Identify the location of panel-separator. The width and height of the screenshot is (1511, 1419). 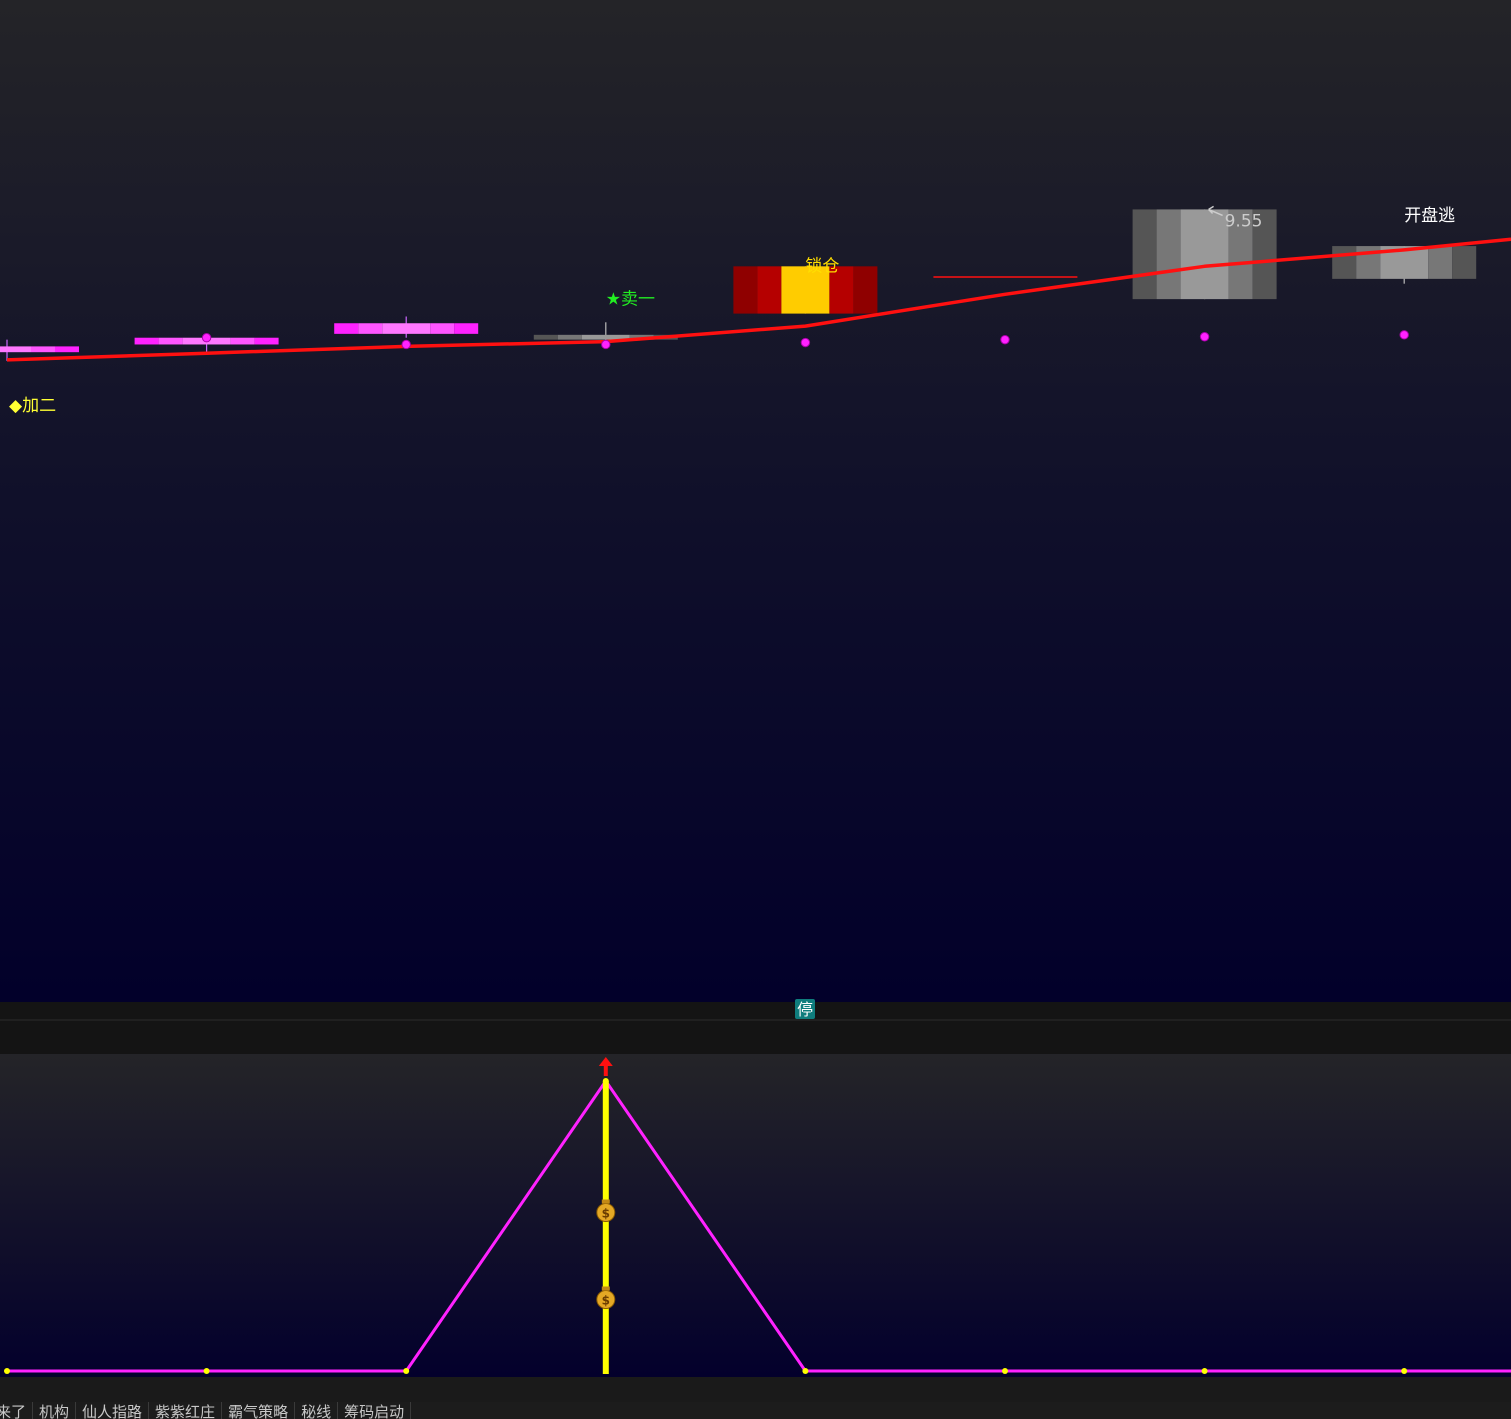
(755, 1028).